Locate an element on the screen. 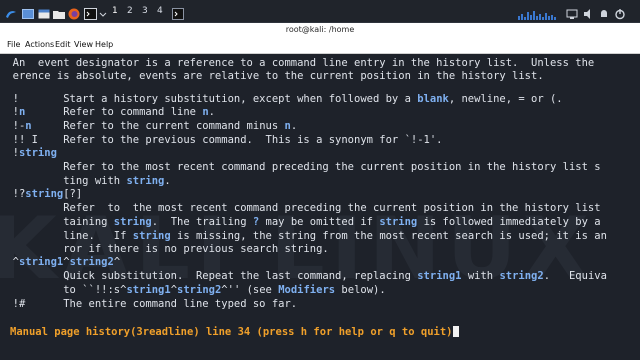 This screenshot has width=640, height=360. line-text: Refer to the current command minus is located at coordinates (158, 126).